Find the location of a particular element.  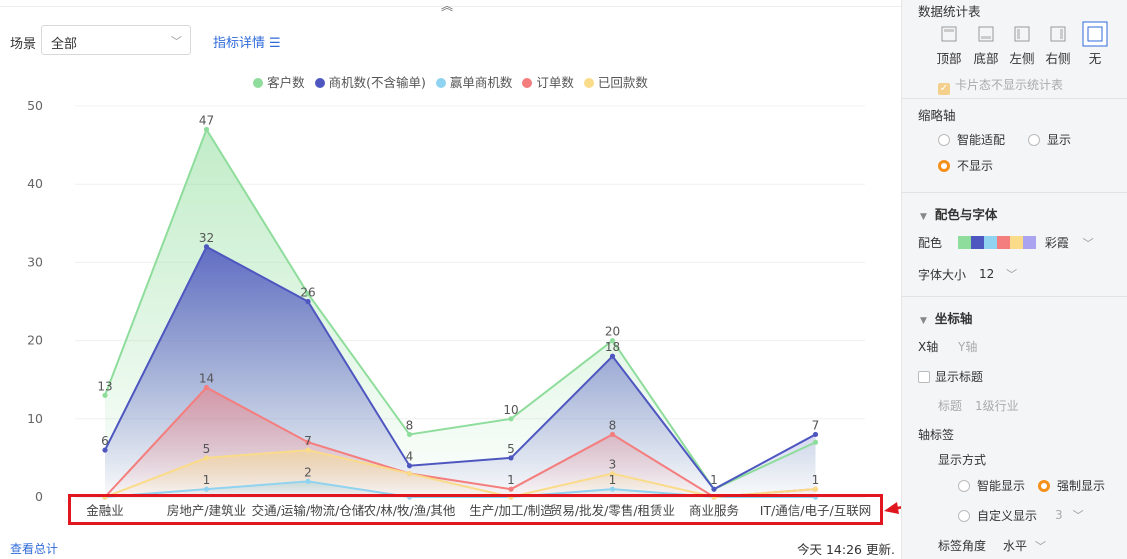

axis-section: ▼ 坐标轴 is located at coordinates (946, 317).